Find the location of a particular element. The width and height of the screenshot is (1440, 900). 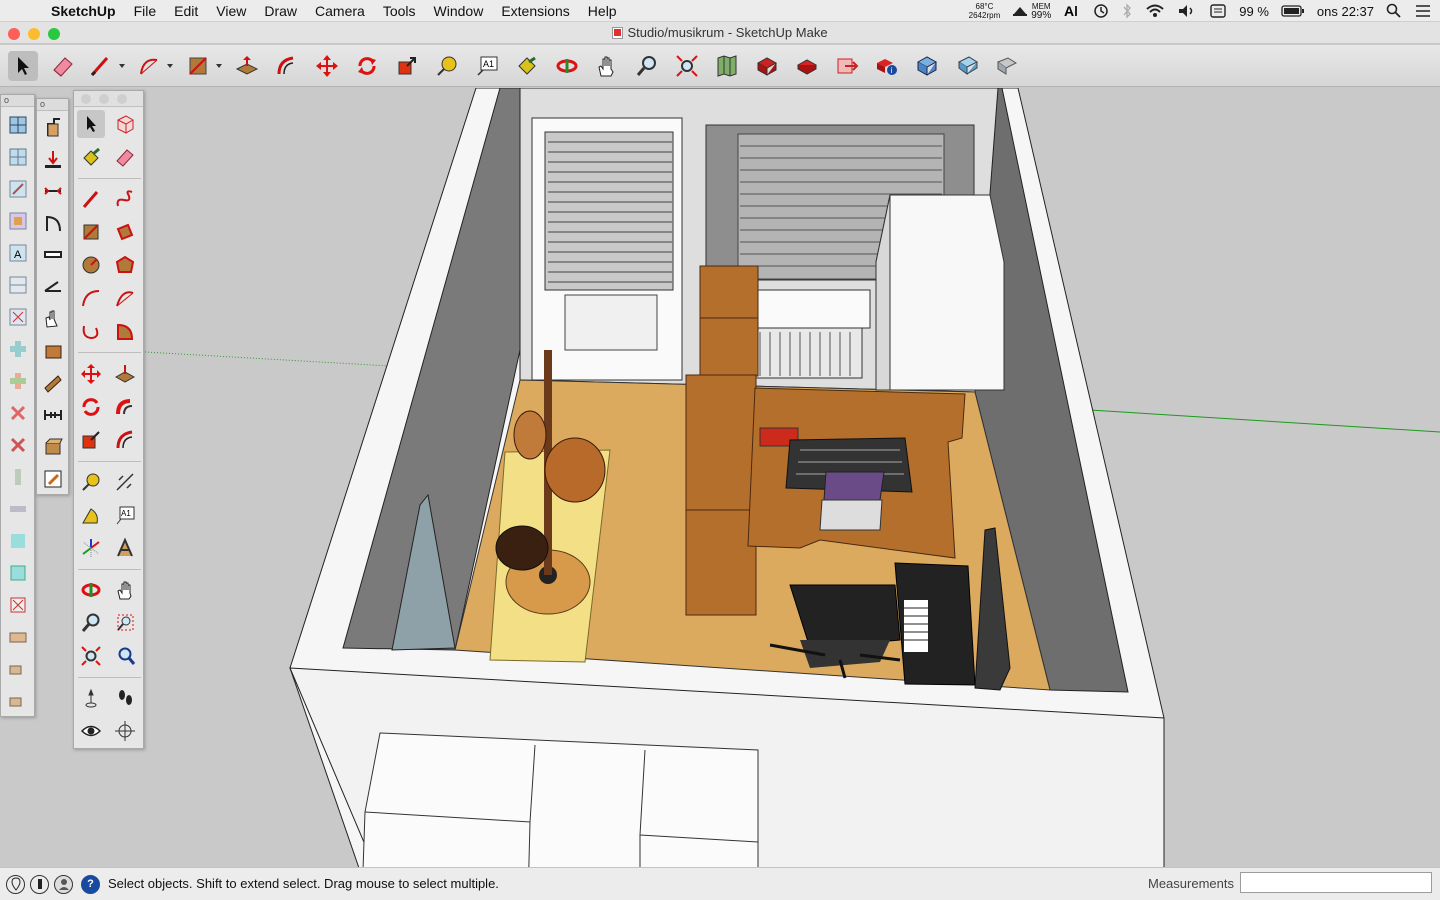

smoove-button is located at coordinates (18, 605).